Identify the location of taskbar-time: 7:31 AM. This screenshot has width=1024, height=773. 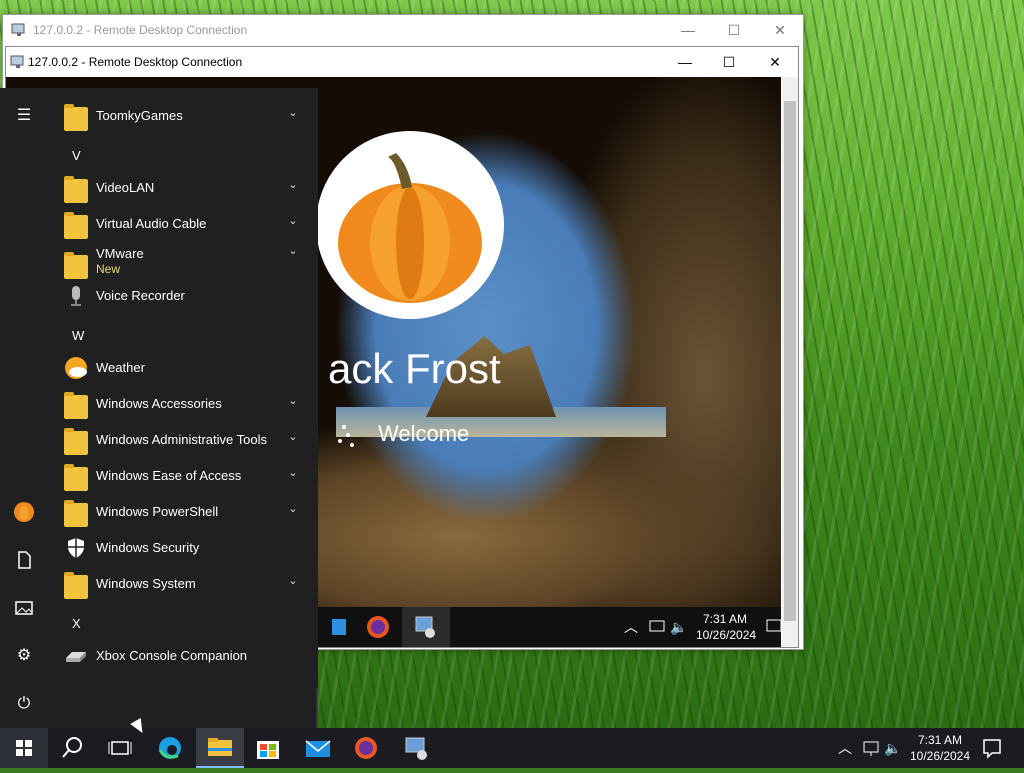
(940, 740).